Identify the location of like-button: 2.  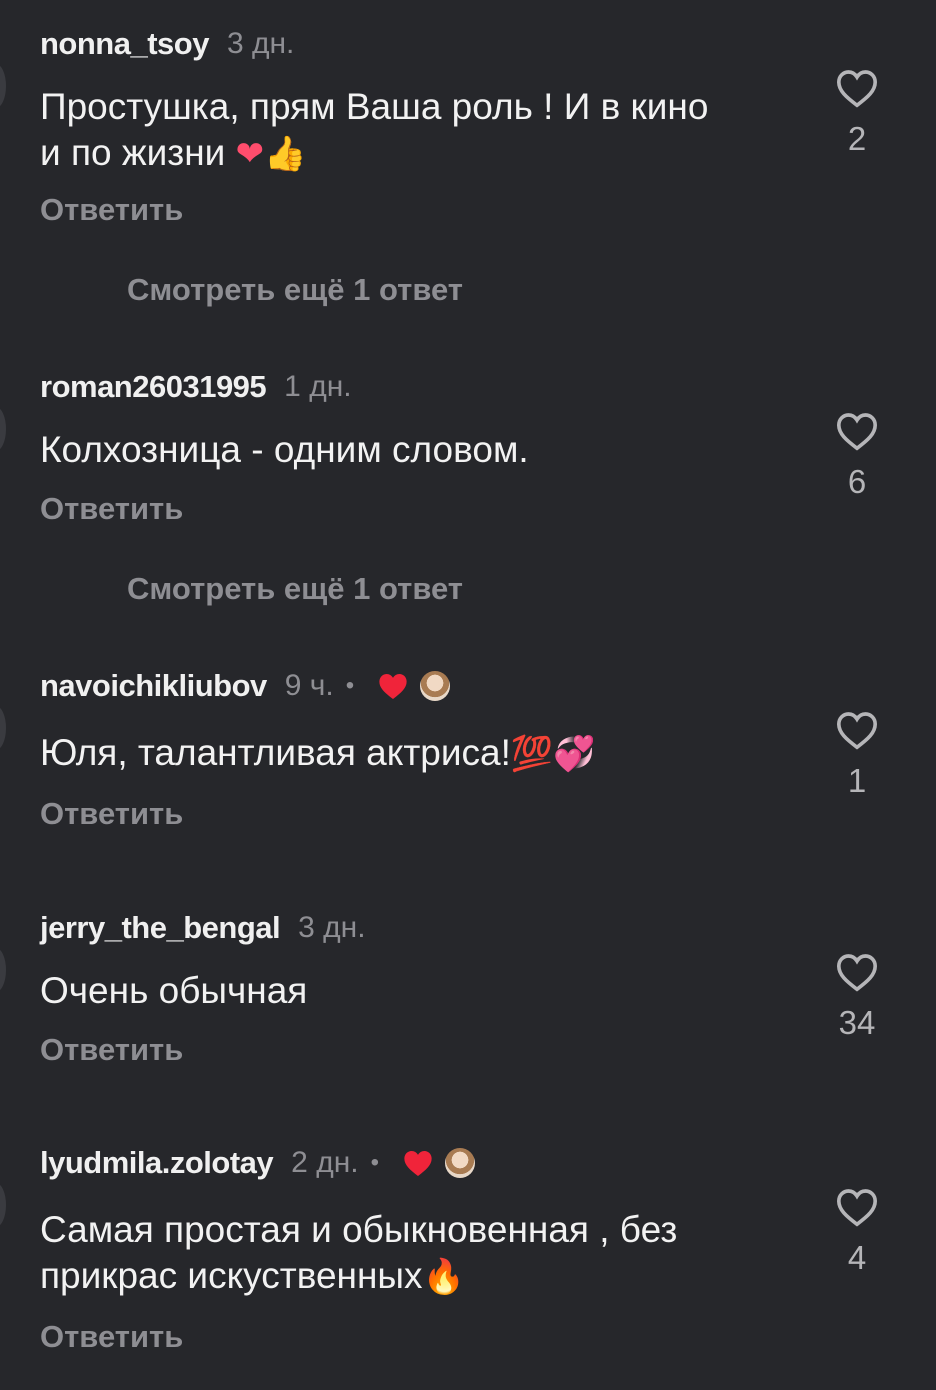
(857, 113).